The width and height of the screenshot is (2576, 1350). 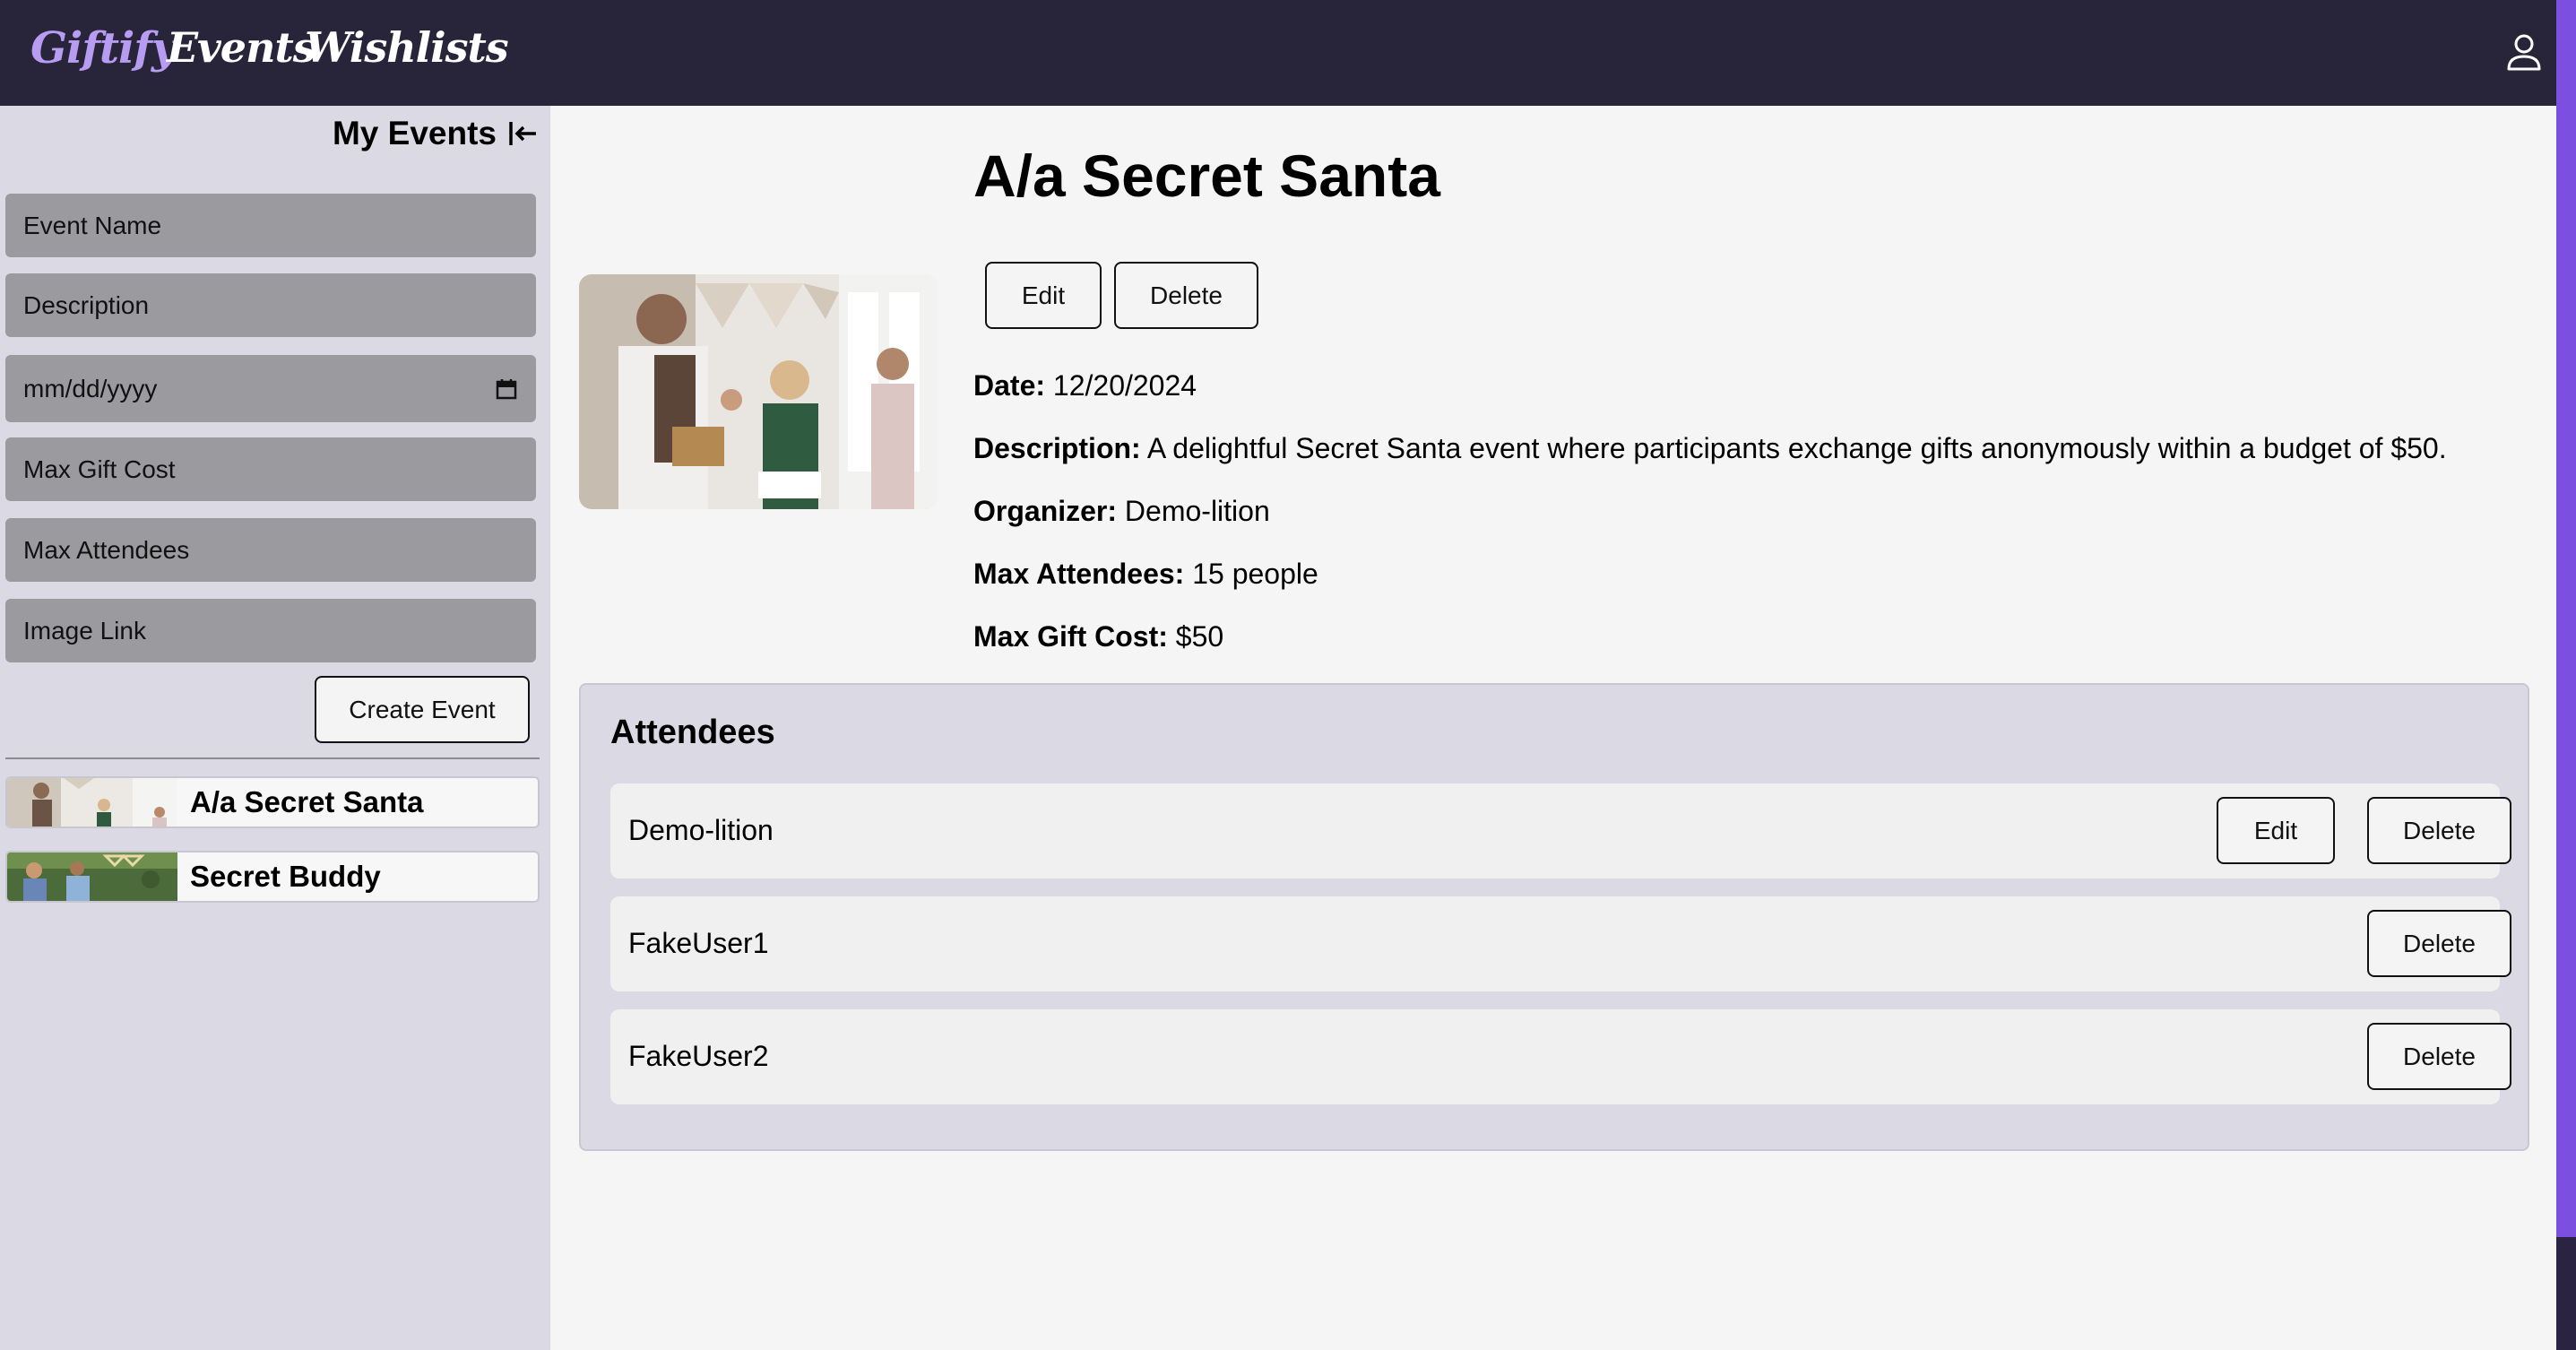 I want to click on nav-events-link: Events, so click(x=241, y=48).